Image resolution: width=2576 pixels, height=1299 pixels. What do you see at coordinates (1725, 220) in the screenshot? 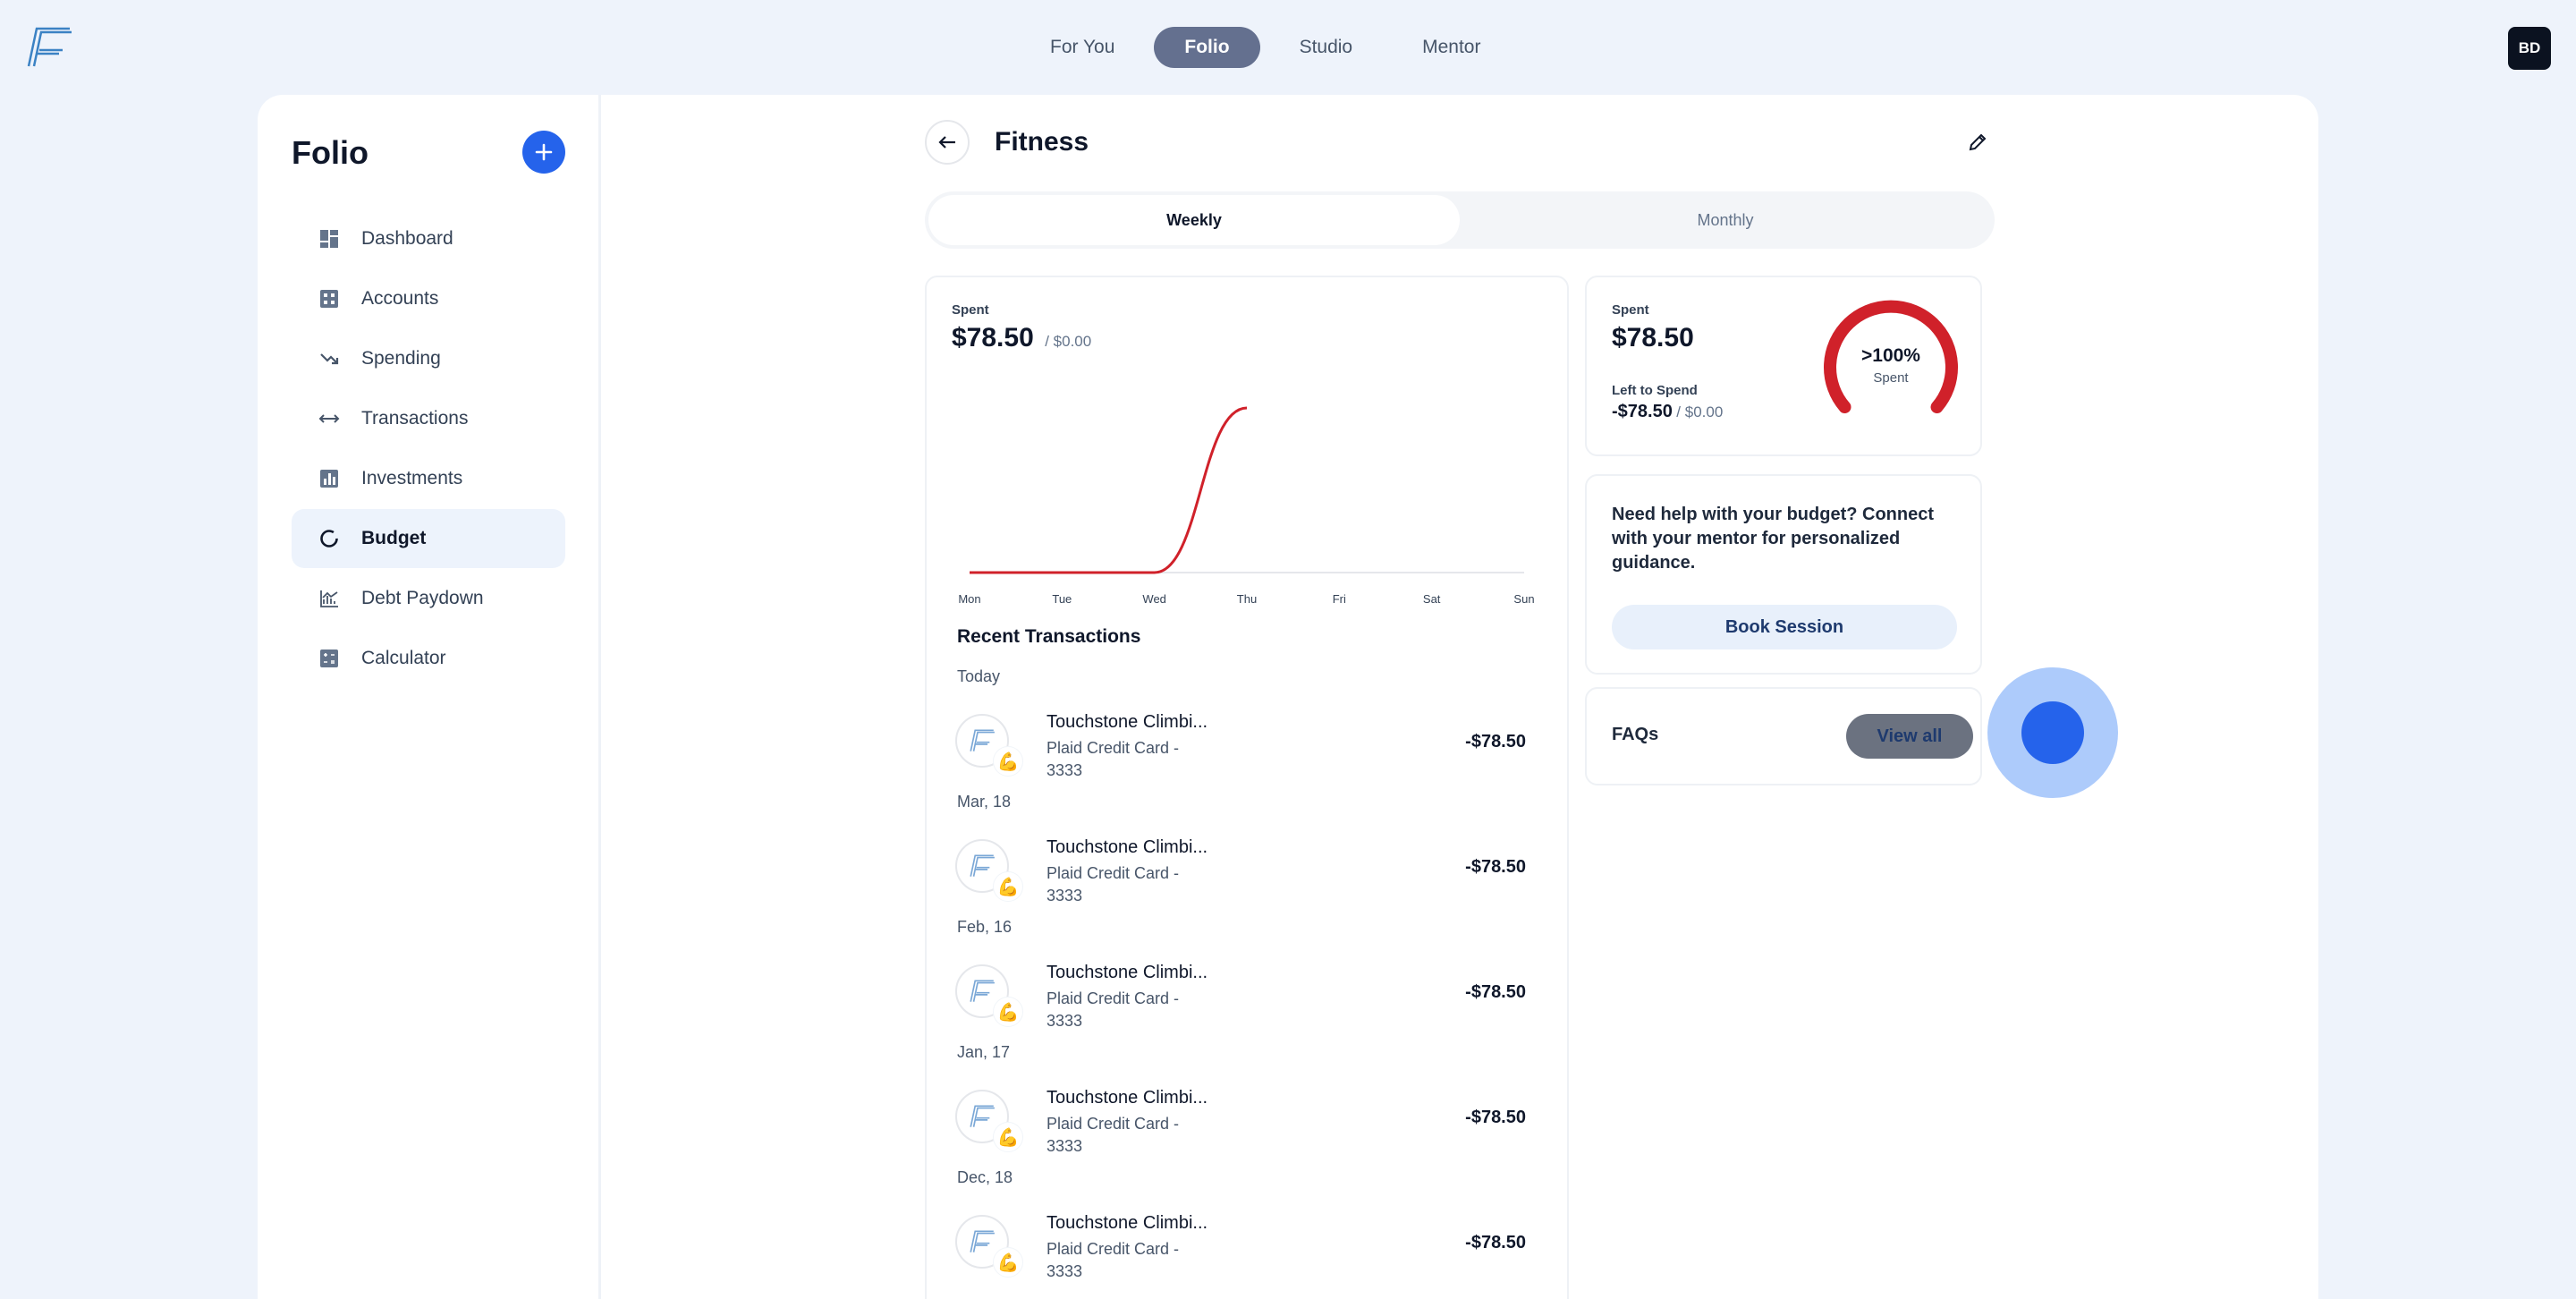
I see `period-monthly-option: Monthly` at bounding box center [1725, 220].